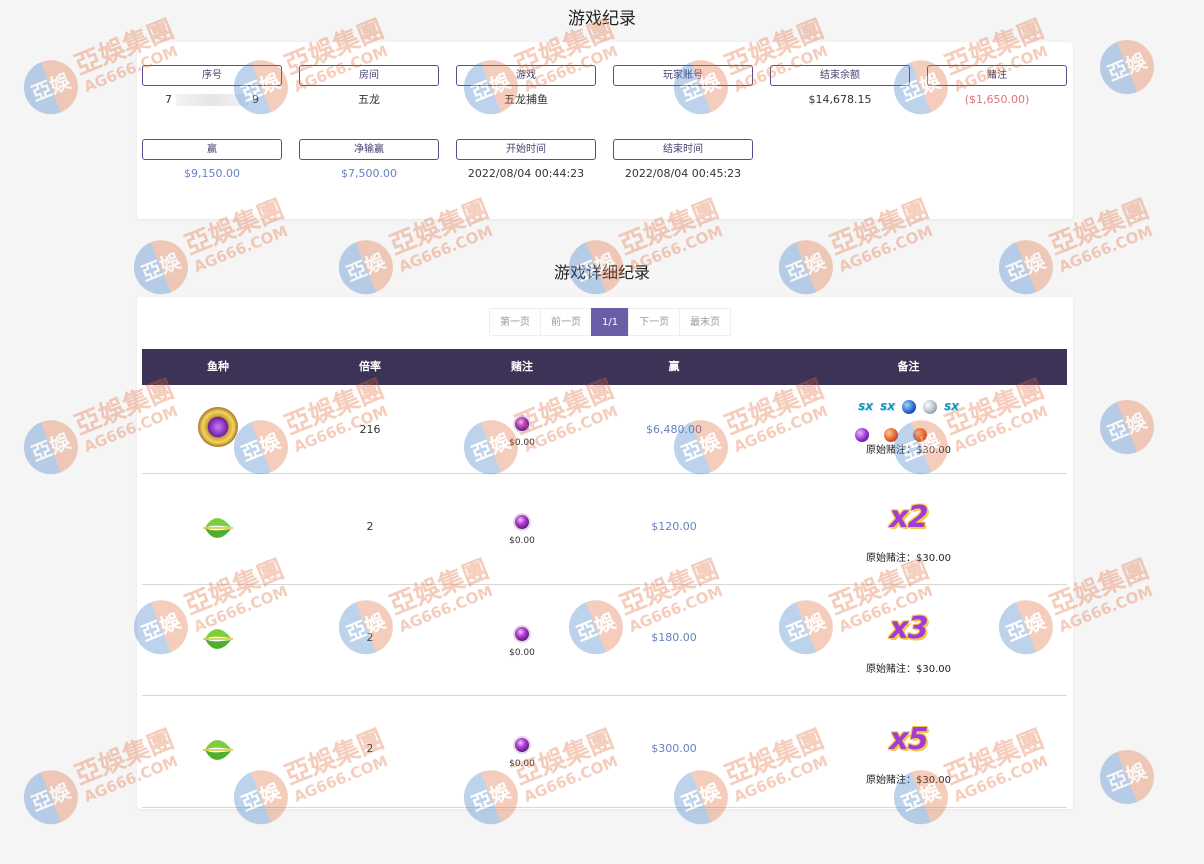 The height and width of the screenshot is (864, 1204). Describe the element at coordinates (908, 517) in the screenshot. I see `multiplier-badge: x2` at that location.